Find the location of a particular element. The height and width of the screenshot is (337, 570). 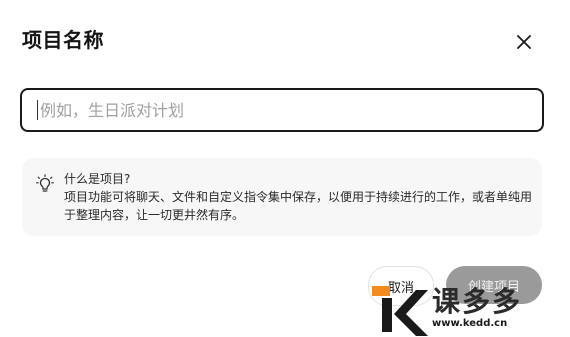

close-icon is located at coordinates (524, 42).